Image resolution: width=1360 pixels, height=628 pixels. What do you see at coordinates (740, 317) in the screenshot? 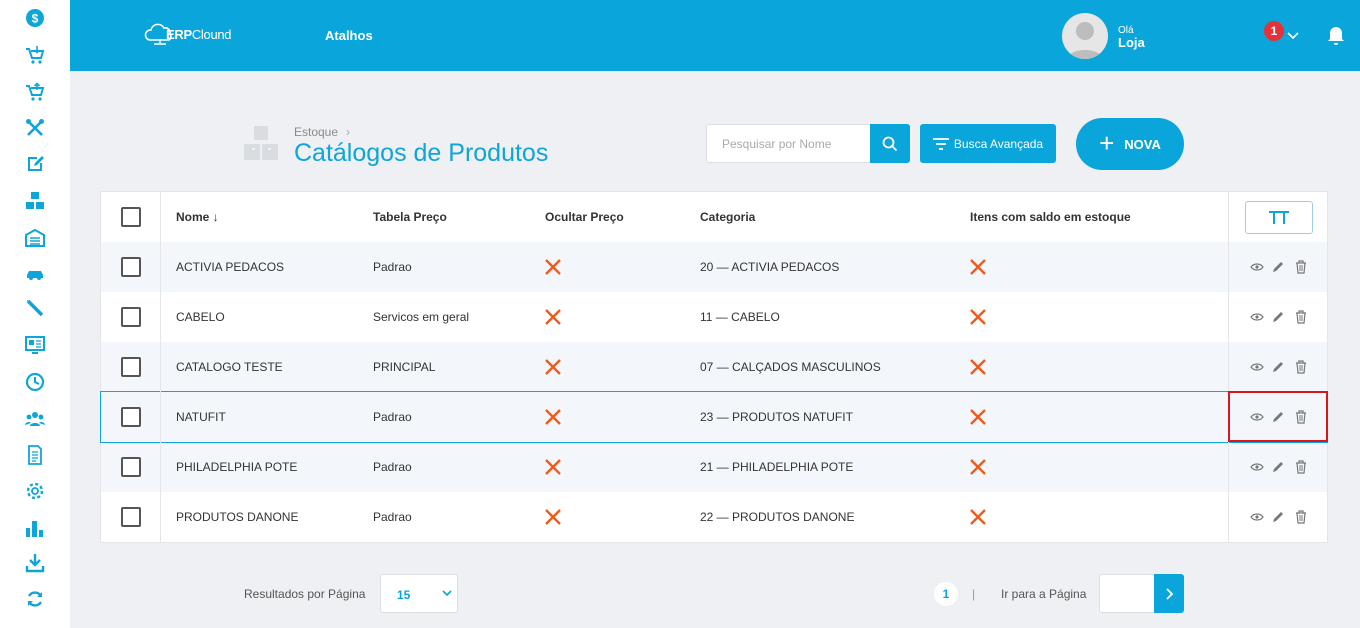
I see `cell-category: 11 — CABELO` at bounding box center [740, 317].